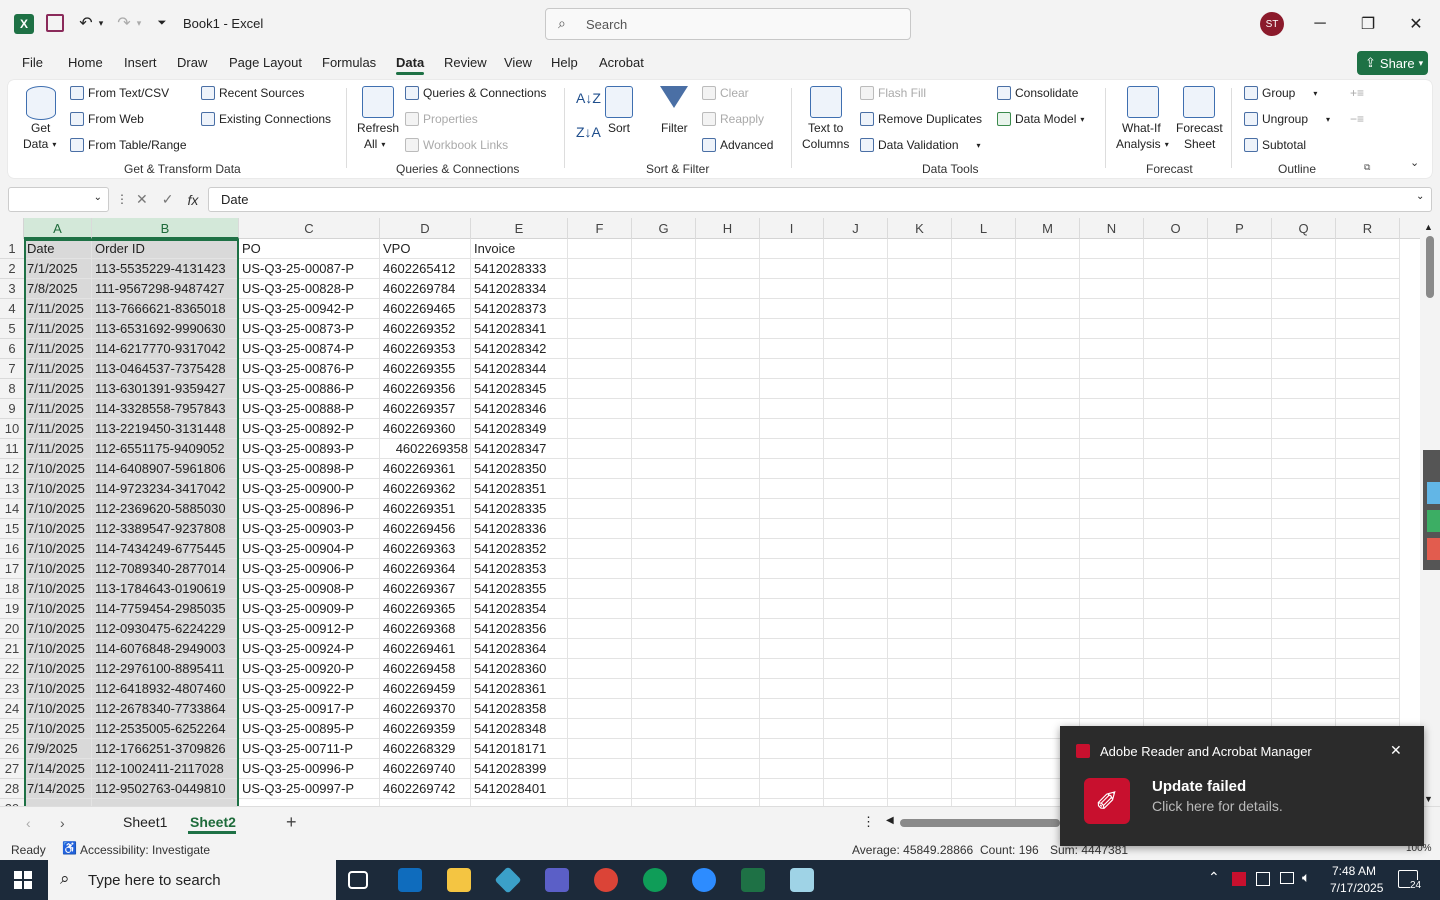 The height and width of the screenshot is (900, 1440). Describe the element at coordinates (519, 329) in the screenshot. I see `table-cell: 5412028341` at that location.